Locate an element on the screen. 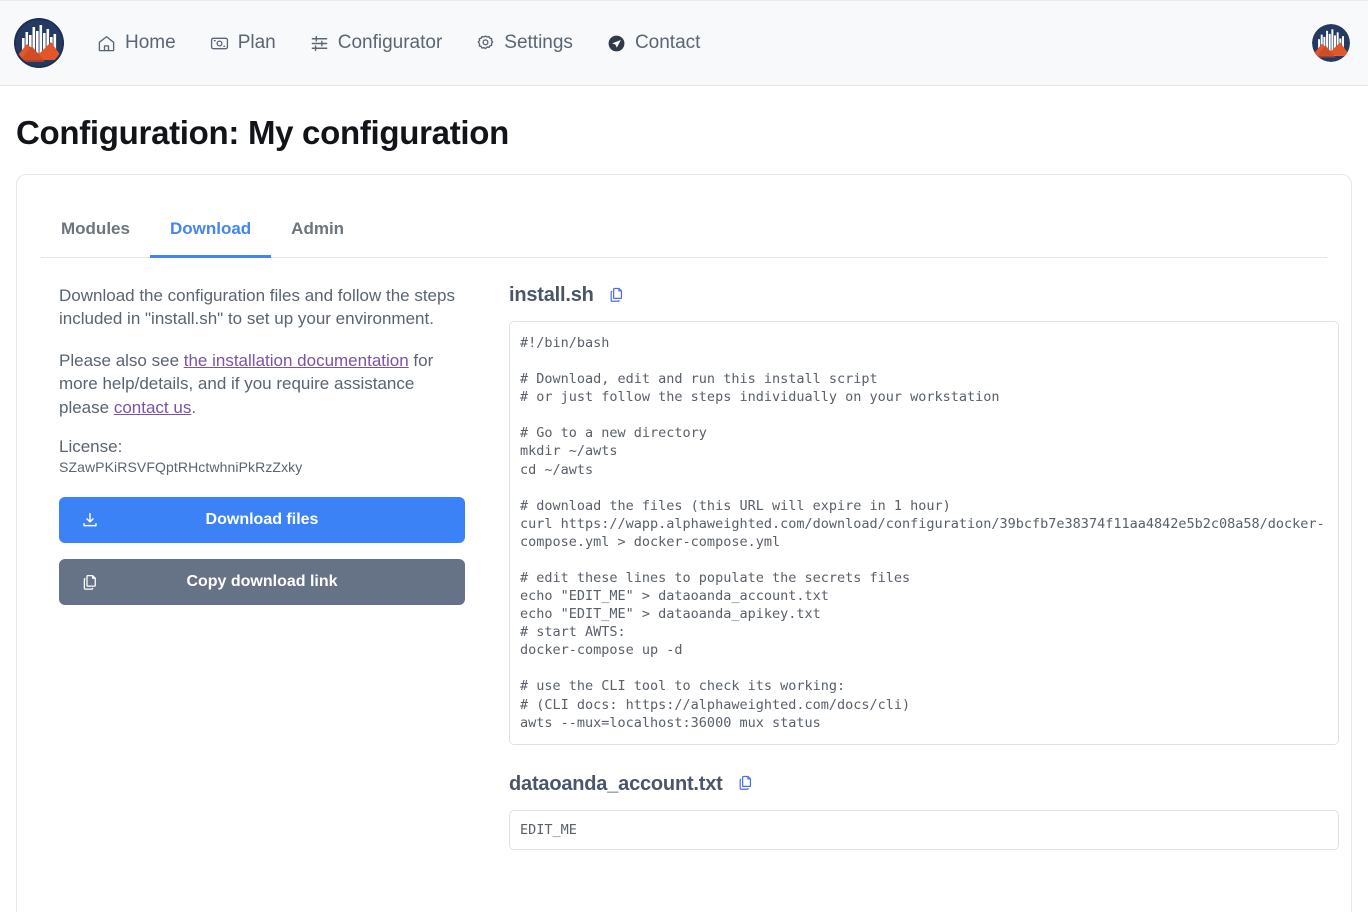 Image resolution: width=1368 pixels, height=912 pixels. help-suffix: . is located at coordinates (194, 407).